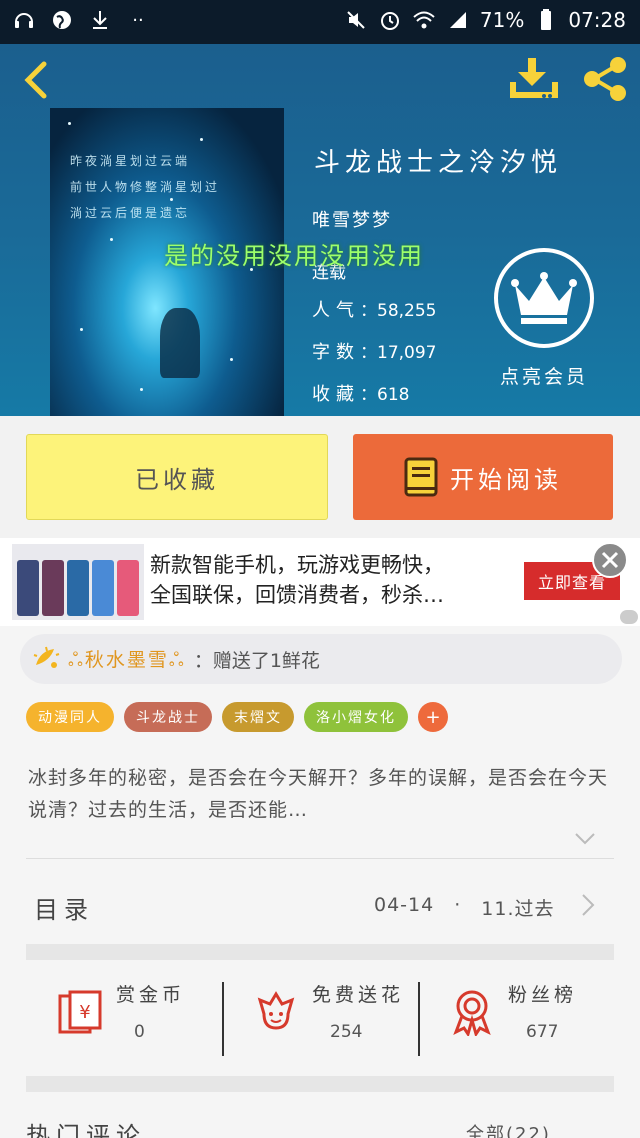  I want to click on popularity-stat: 人气：58,255, so click(374, 309).